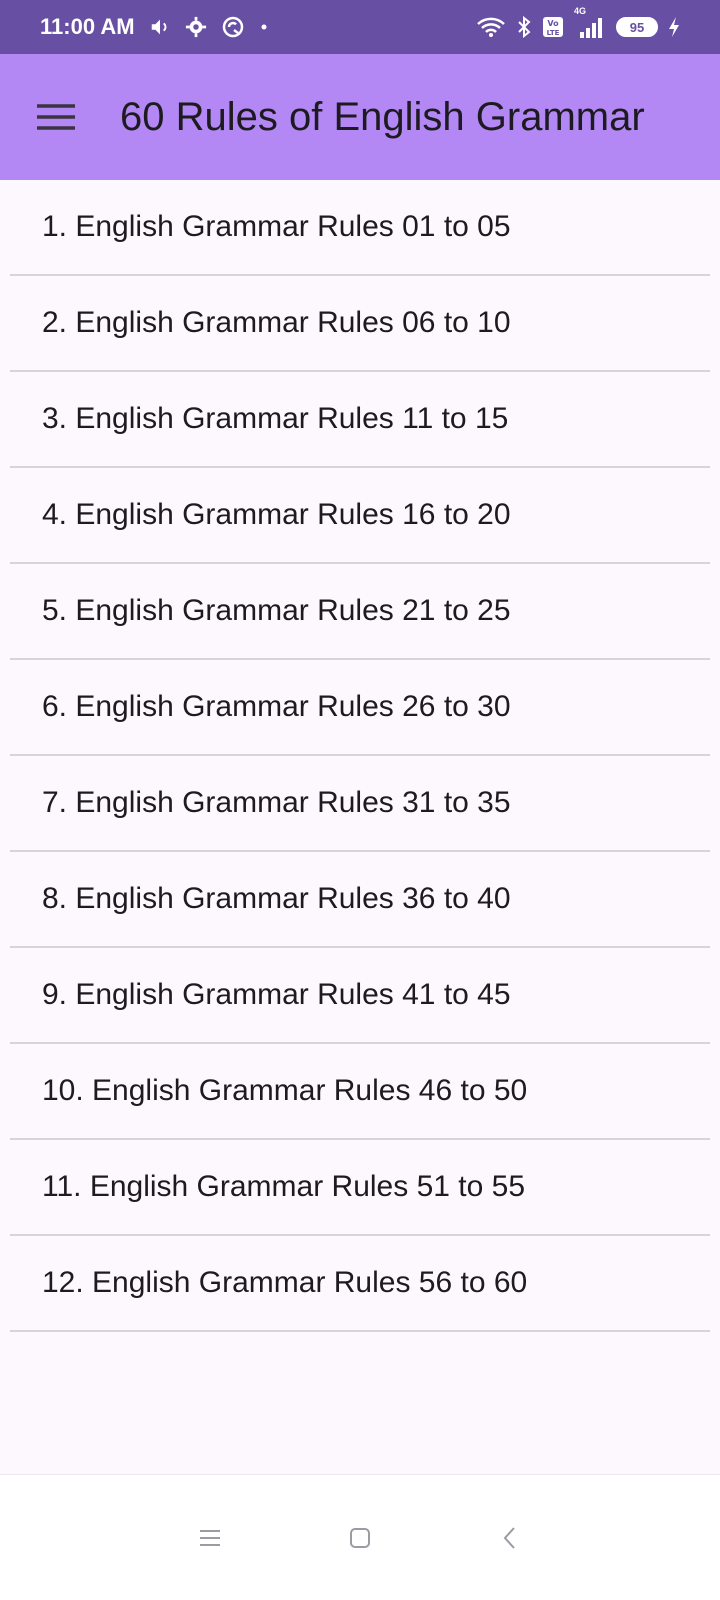  I want to click on volte-icon: Vo LTE, so click(553, 27).